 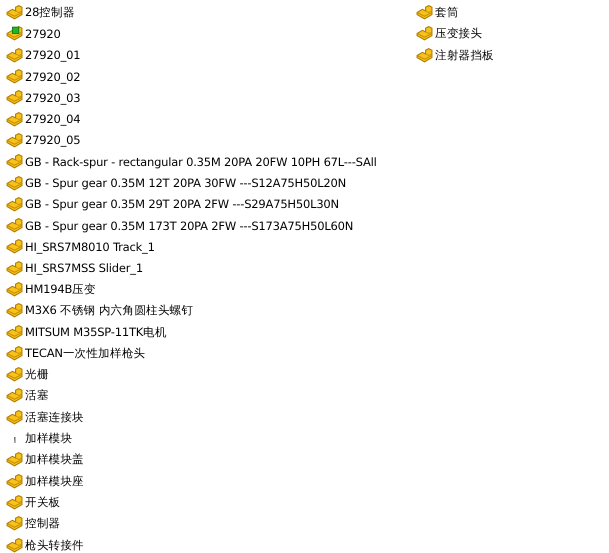 What do you see at coordinates (52, 97) in the screenshot?
I see `file-name: 27920_03` at bounding box center [52, 97].